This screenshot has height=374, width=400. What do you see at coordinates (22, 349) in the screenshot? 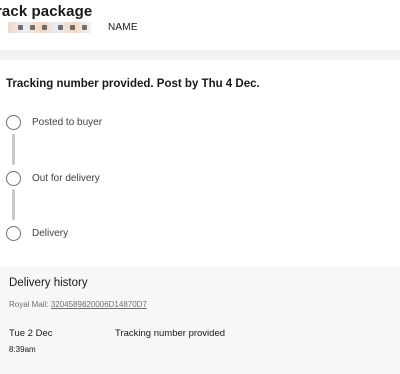
I see `event-time: 8:39am` at bounding box center [22, 349].